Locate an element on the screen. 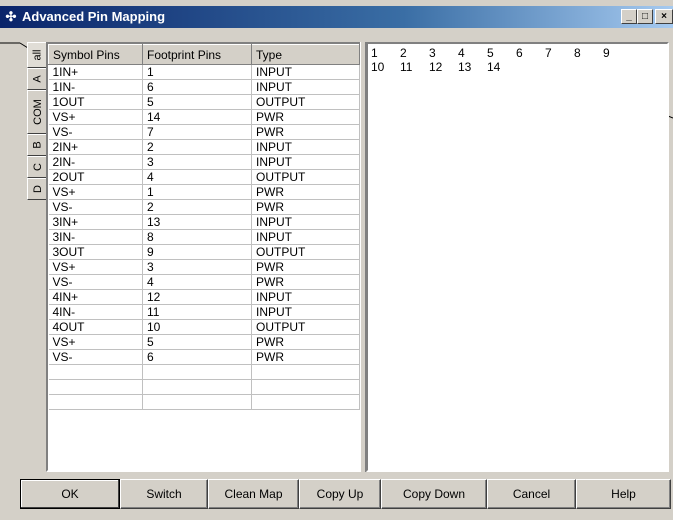 The width and height of the screenshot is (673, 520). minimize-button: _ is located at coordinates (629, 16).